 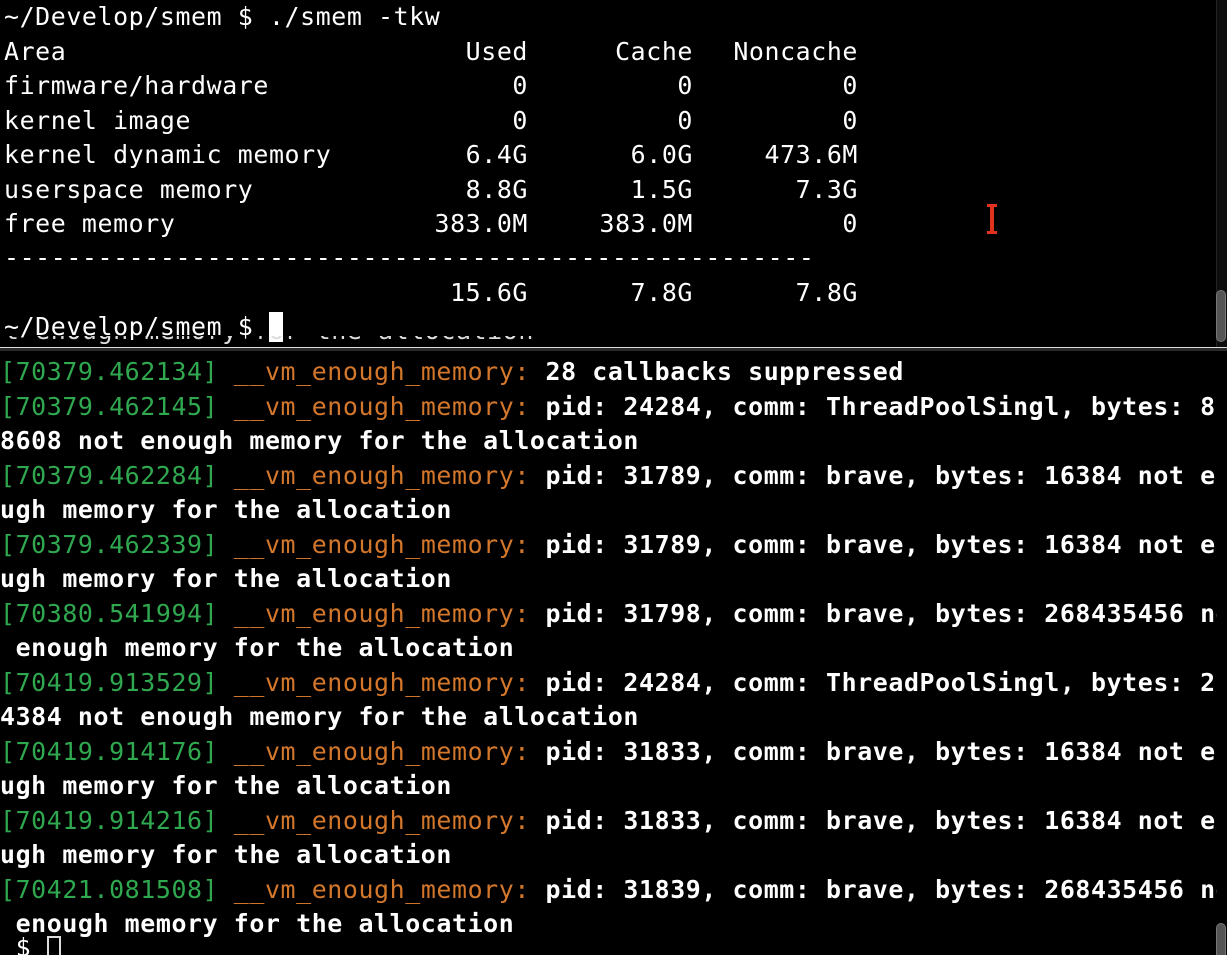 I want to click on table-cell: 1.5G, so click(x=661, y=189).